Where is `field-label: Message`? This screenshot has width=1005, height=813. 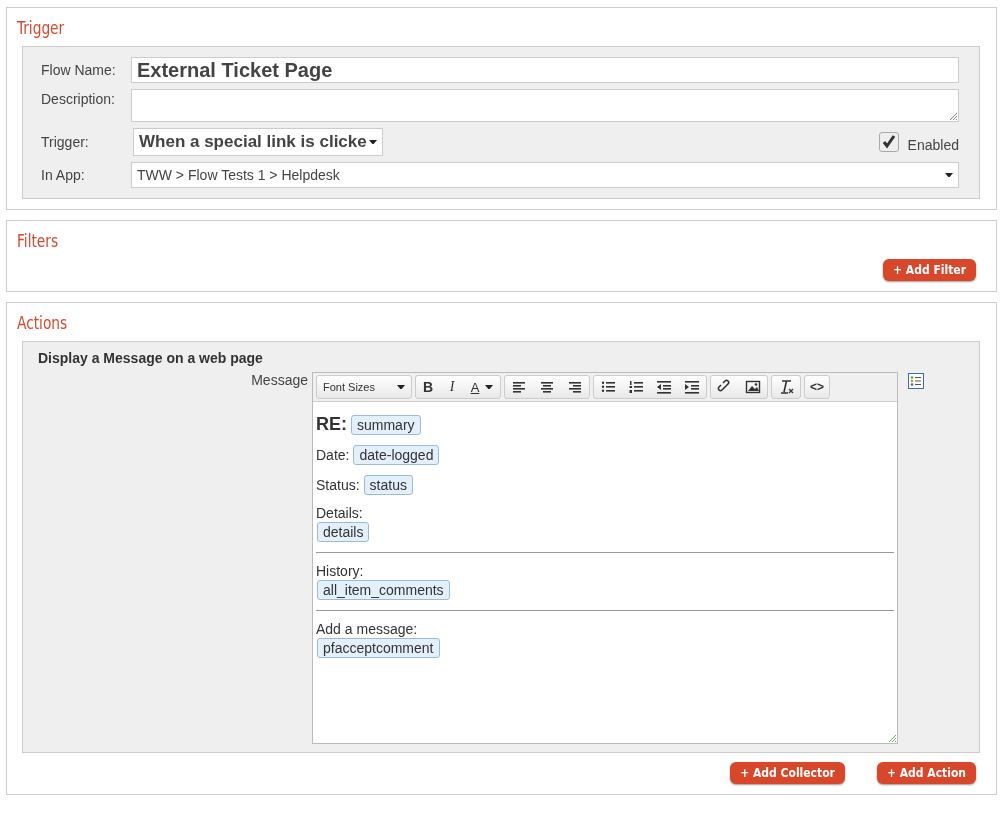 field-label: Message is located at coordinates (279, 380).